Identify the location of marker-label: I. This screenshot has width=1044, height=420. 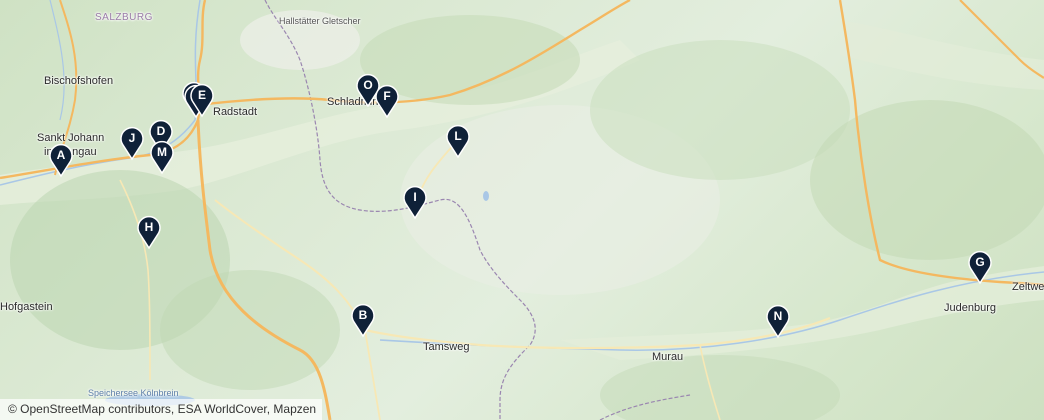
(415, 197).